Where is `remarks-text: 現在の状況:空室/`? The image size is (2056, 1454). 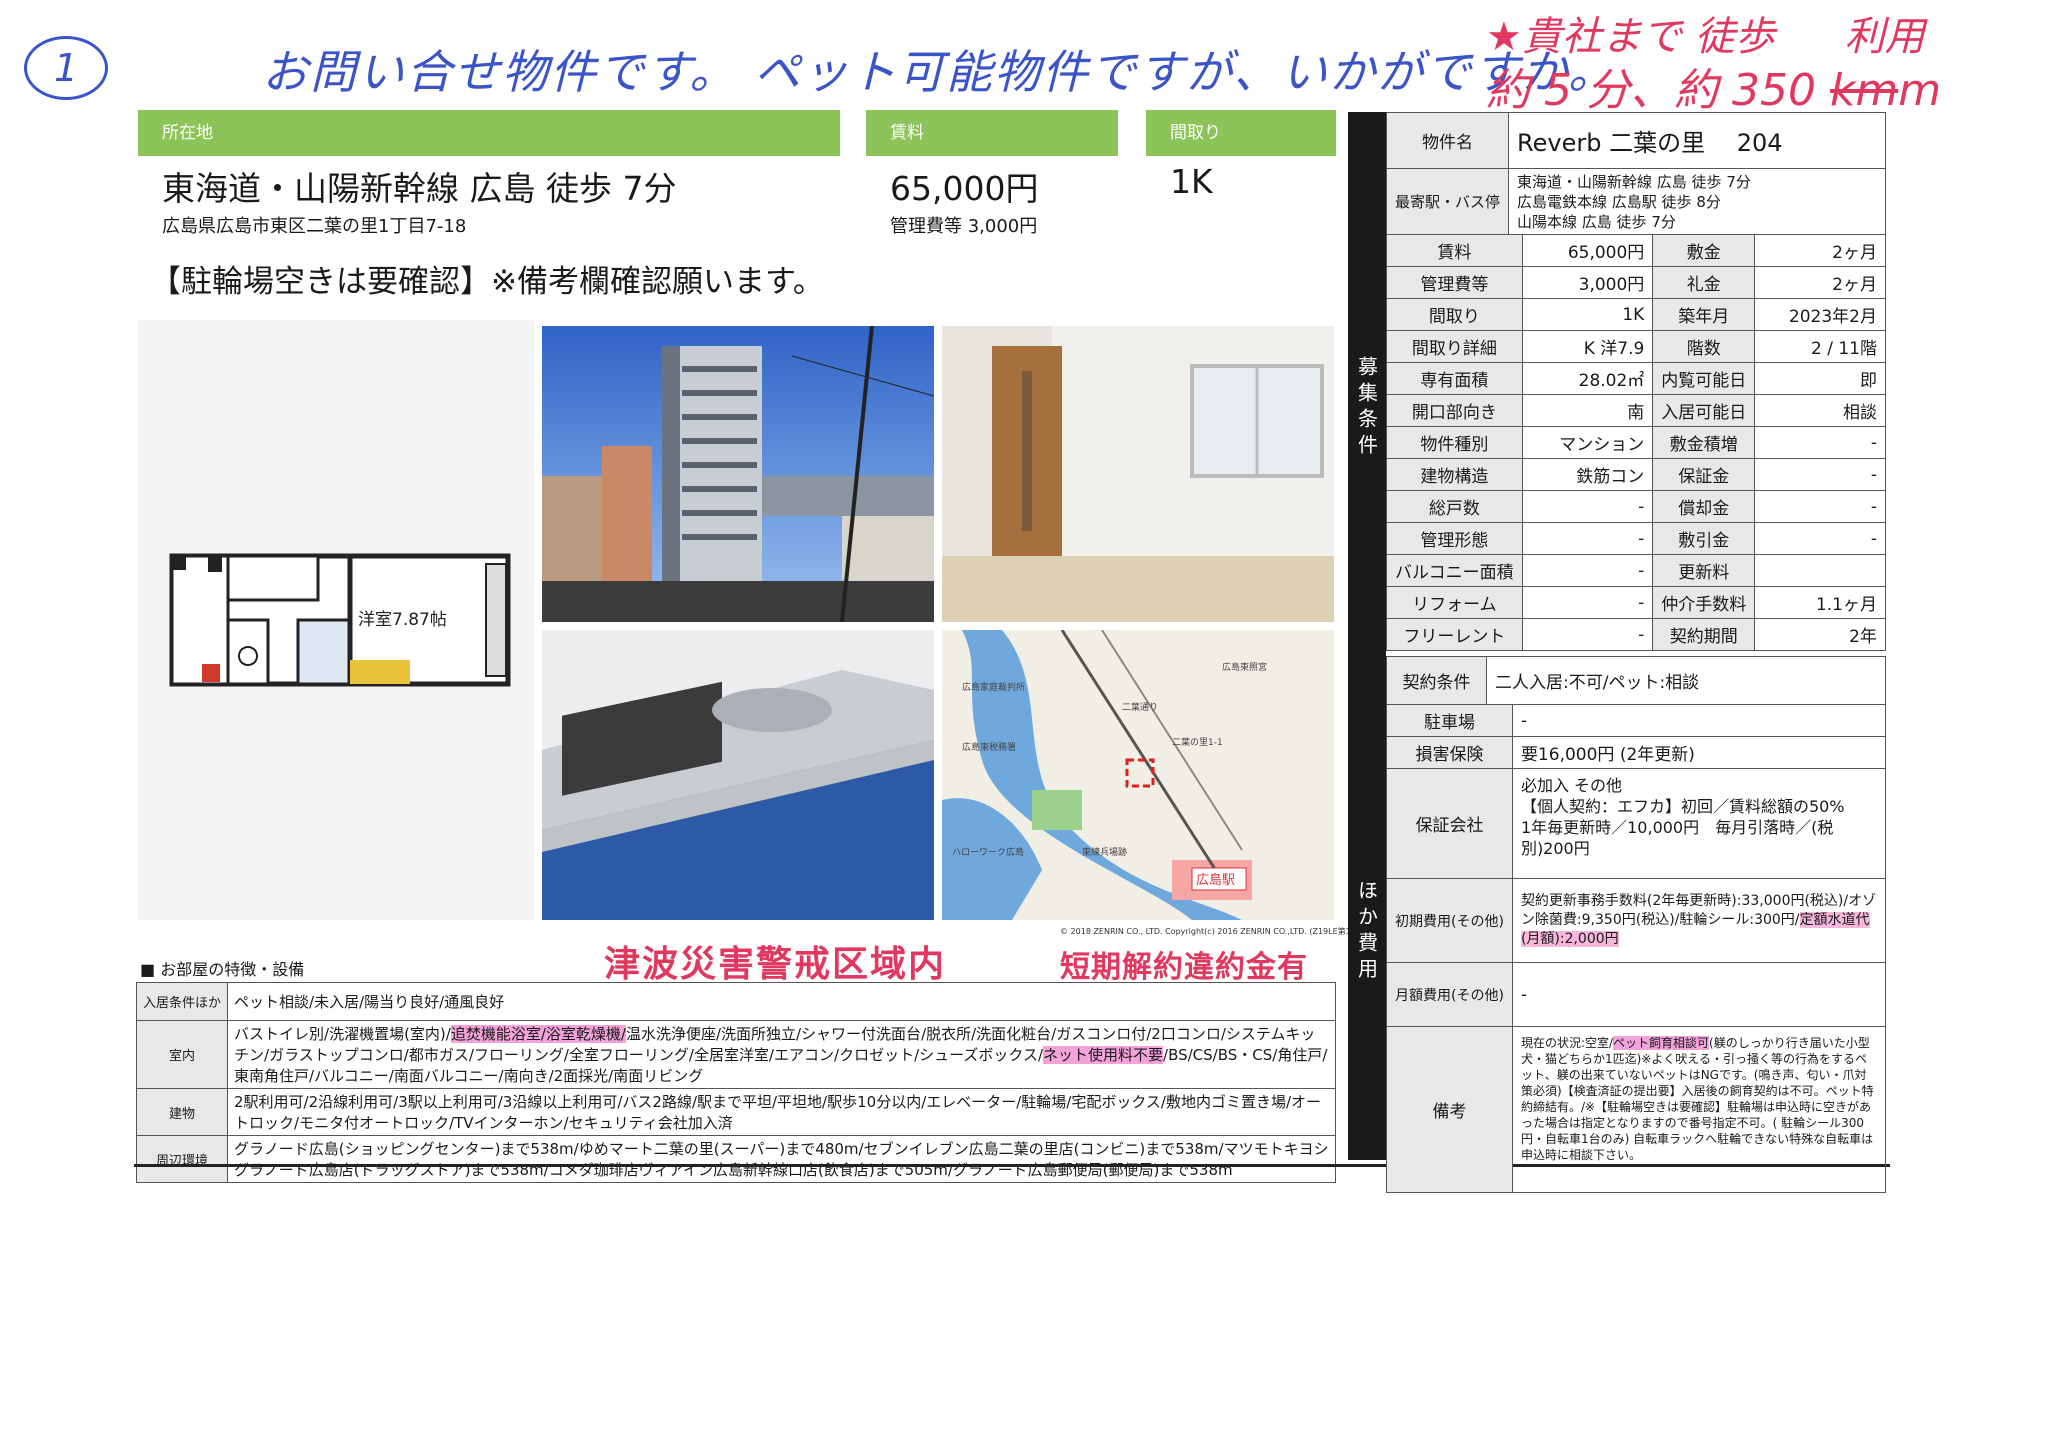
remarks-text: 現在の状況:空室/ is located at coordinates (1567, 1043).